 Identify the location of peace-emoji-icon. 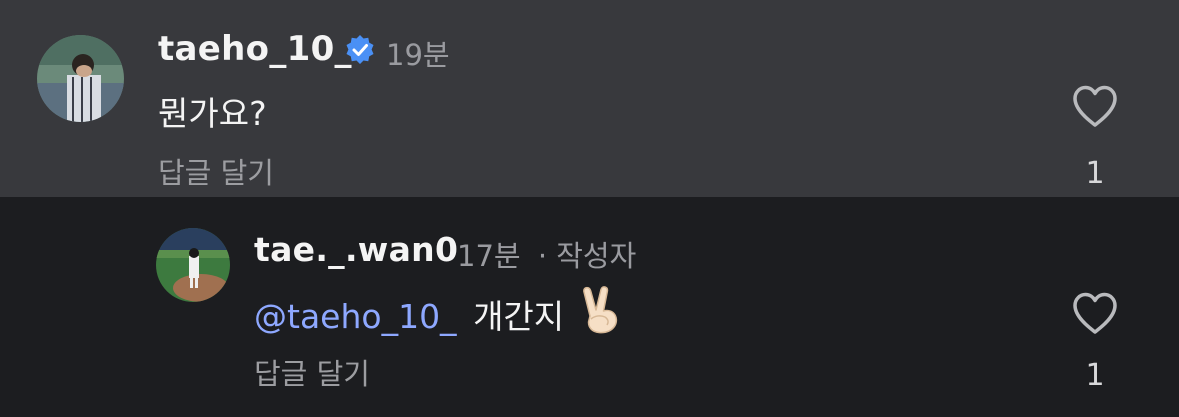
(601, 314).